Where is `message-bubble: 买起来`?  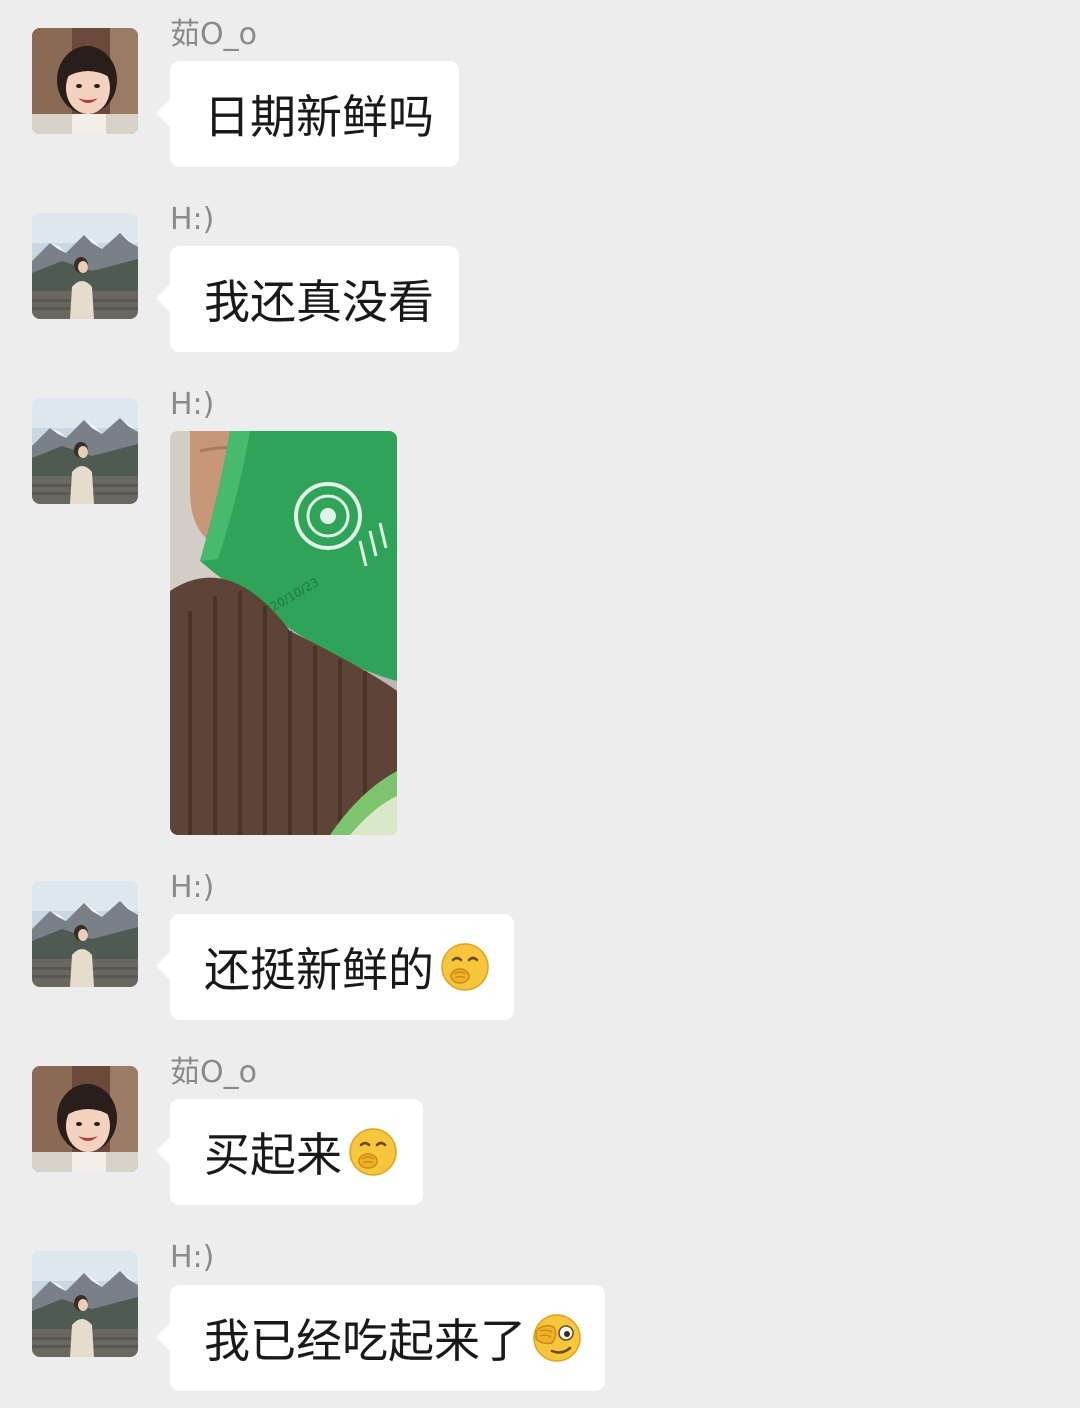 message-bubble: 买起来 is located at coordinates (289, 1152).